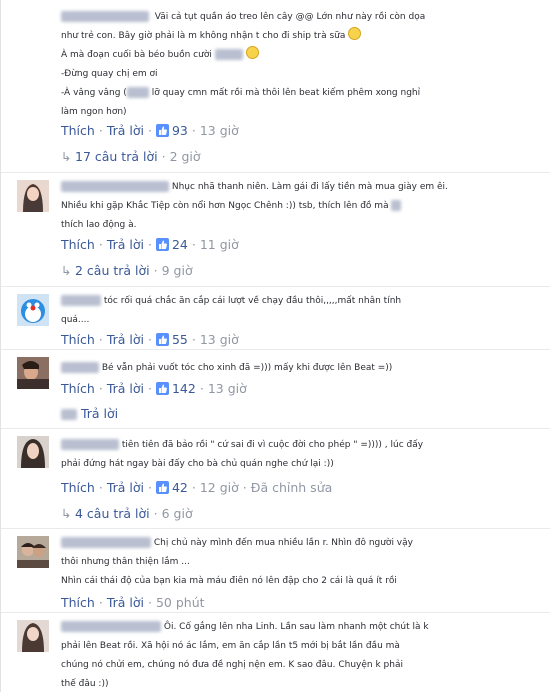 This screenshot has width=550, height=692. What do you see at coordinates (69, 414) in the screenshot?
I see `reply-user-name` at bounding box center [69, 414].